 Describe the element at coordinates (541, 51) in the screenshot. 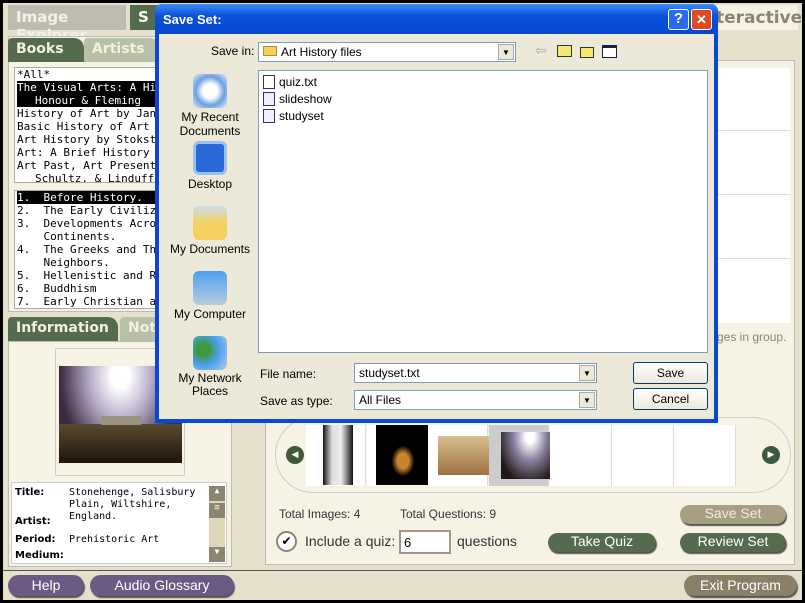

I see `back-icon: ⇦` at that location.